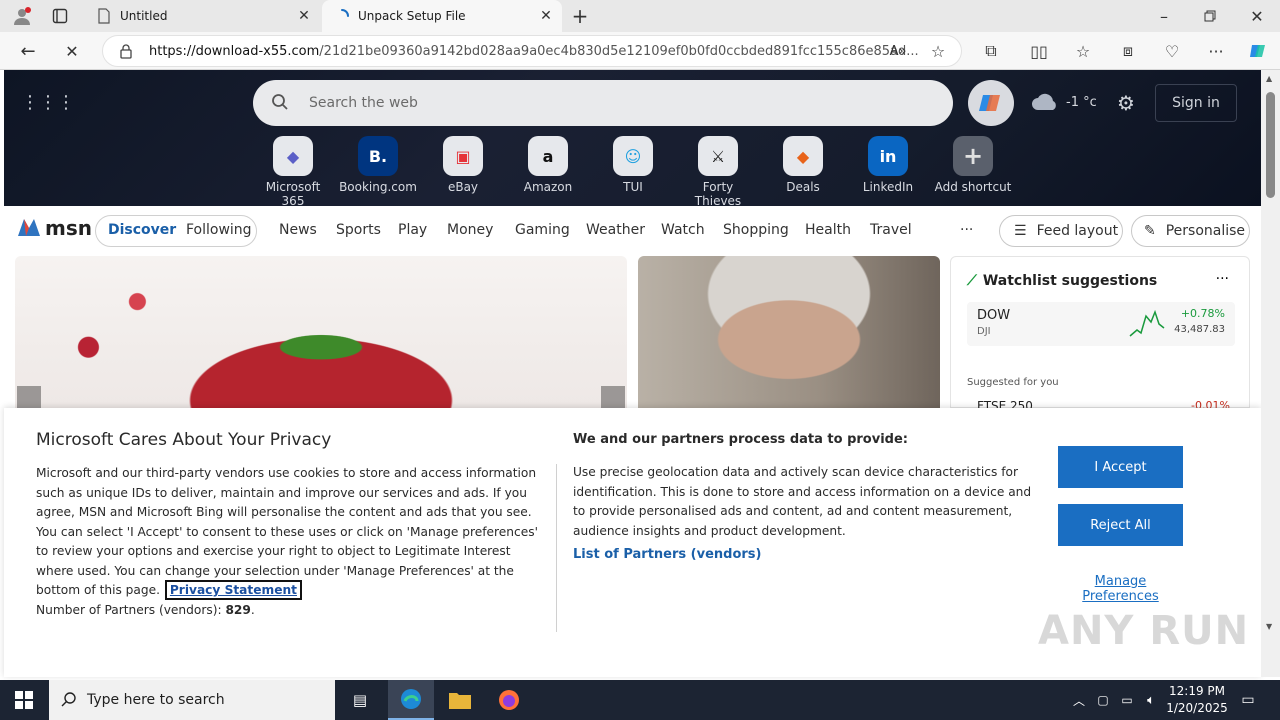 Image resolution: width=1280 pixels, height=720 pixels. Describe the element at coordinates (1147, 323) in the screenshot. I see `sparkline-icon` at that location.